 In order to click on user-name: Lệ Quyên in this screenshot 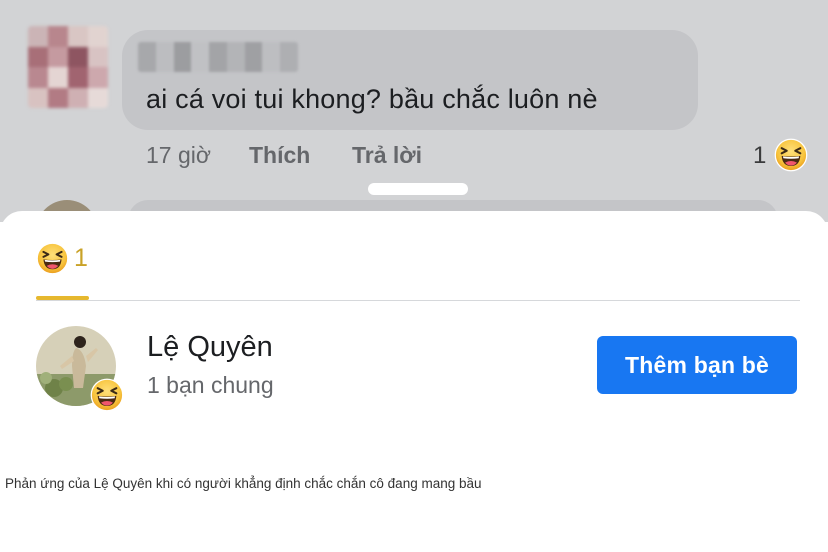, I will do `click(210, 347)`.